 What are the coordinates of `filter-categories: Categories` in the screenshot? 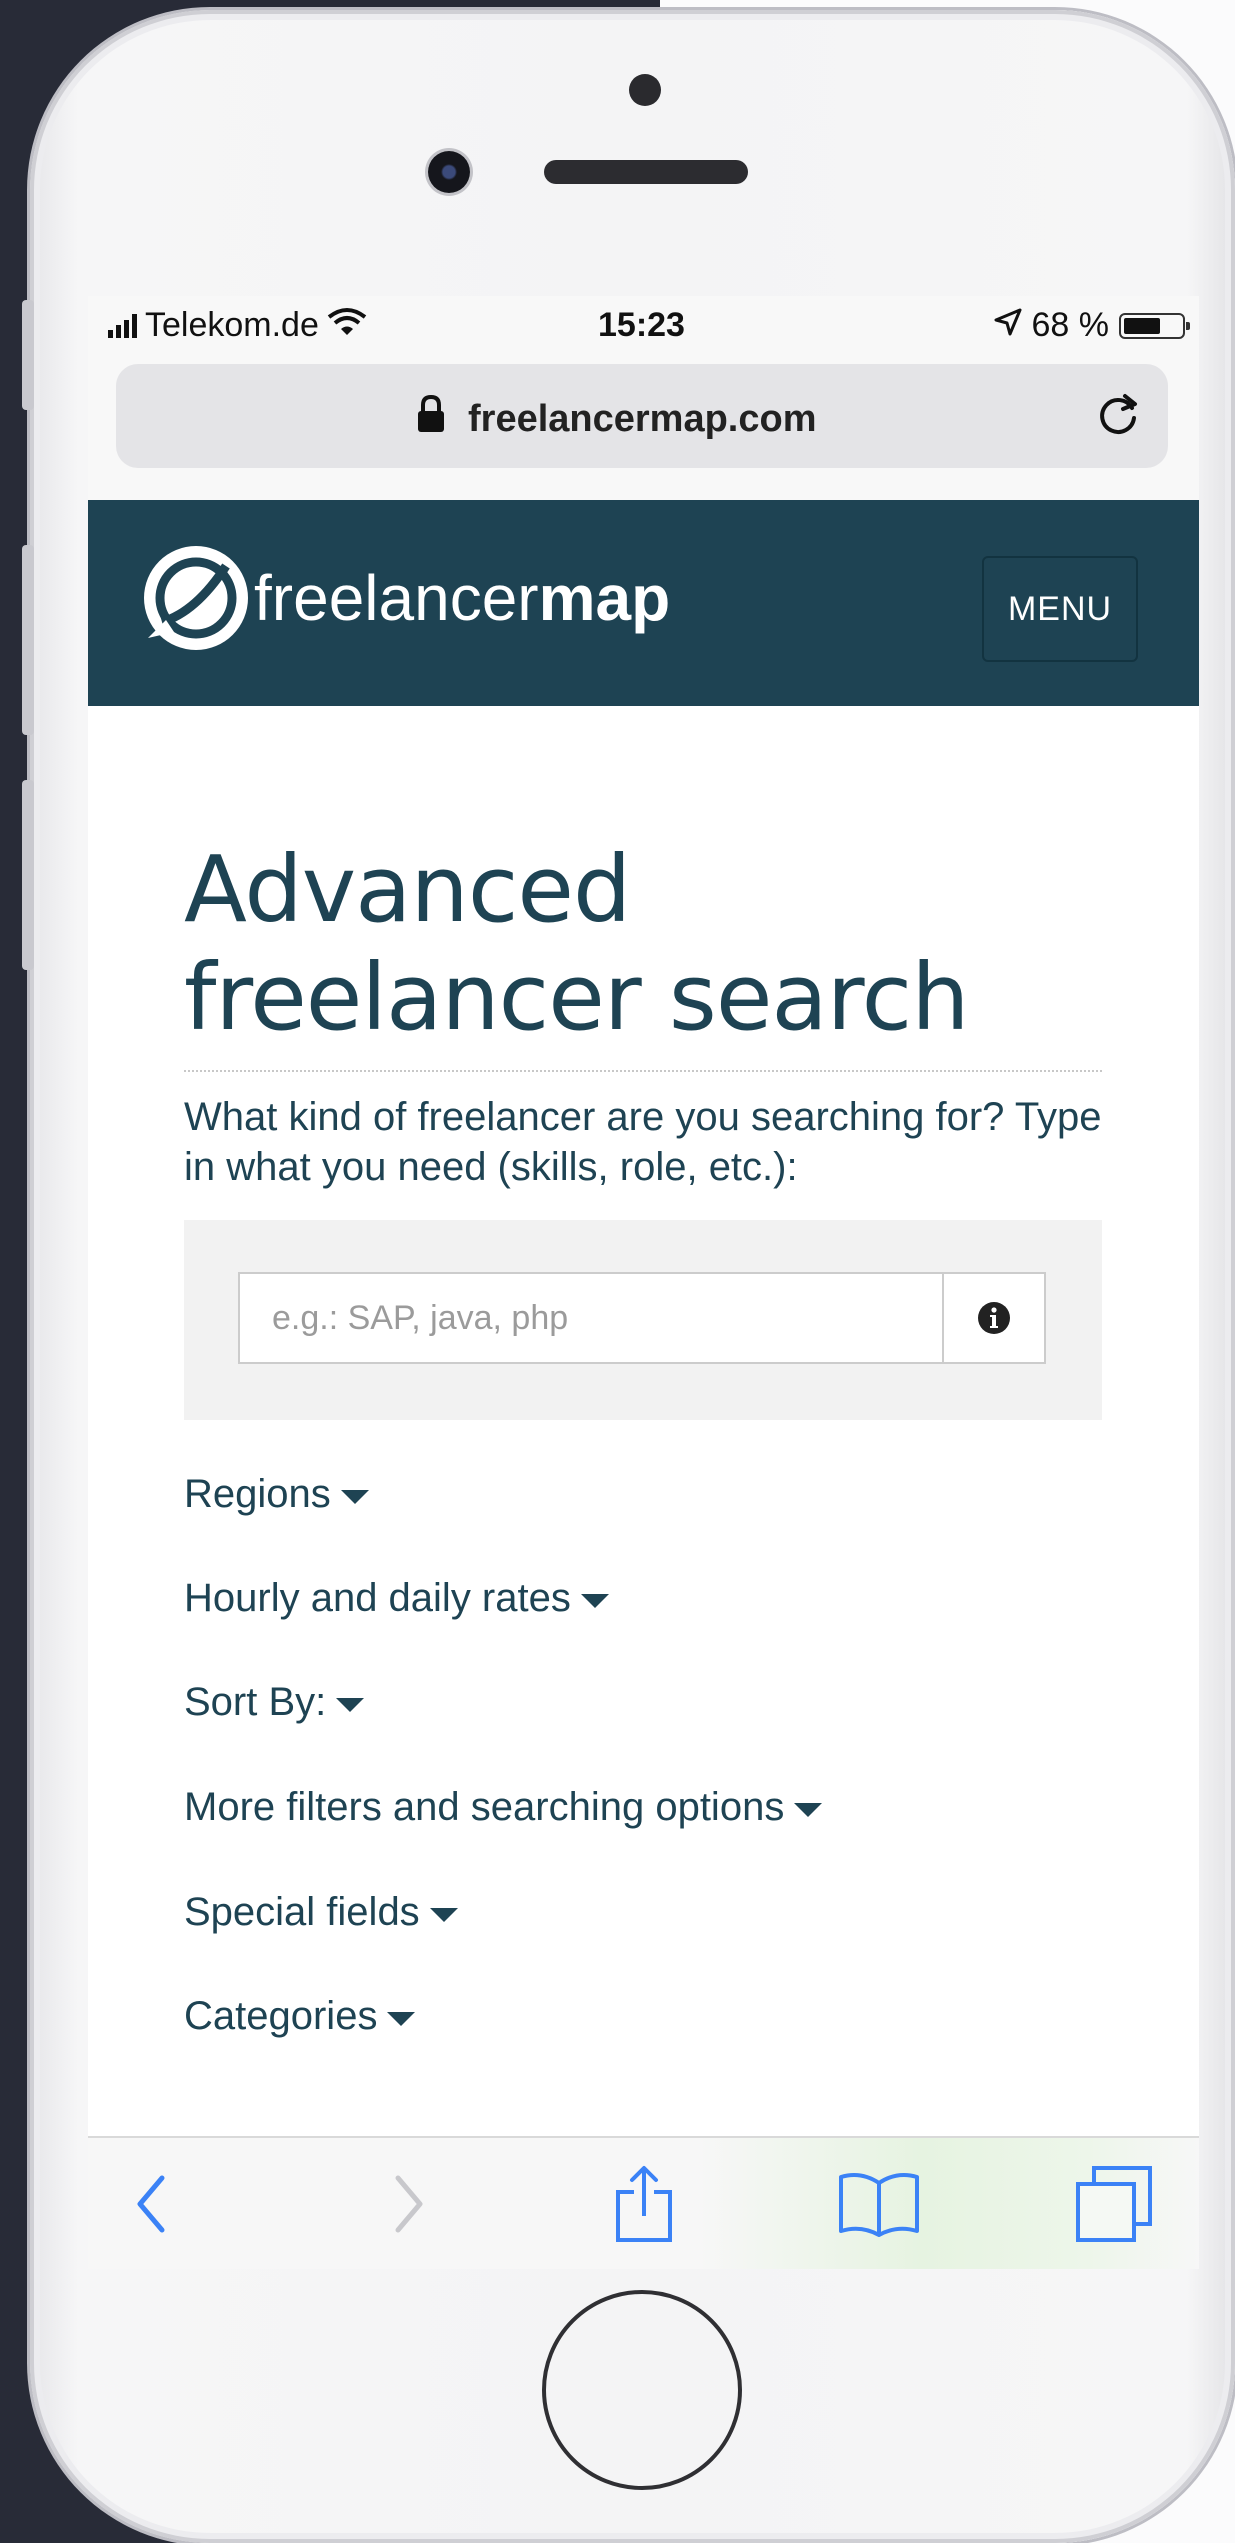 It's located at (300, 2016).